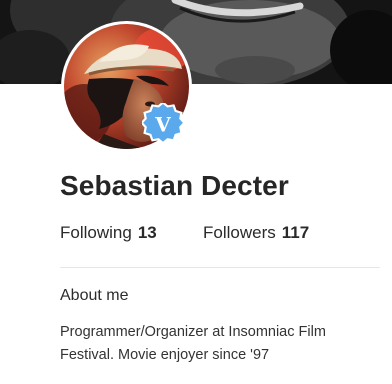 The height and width of the screenshot is (384, 392). I want to click on verified-badge-letter: V, so click(162, 125).